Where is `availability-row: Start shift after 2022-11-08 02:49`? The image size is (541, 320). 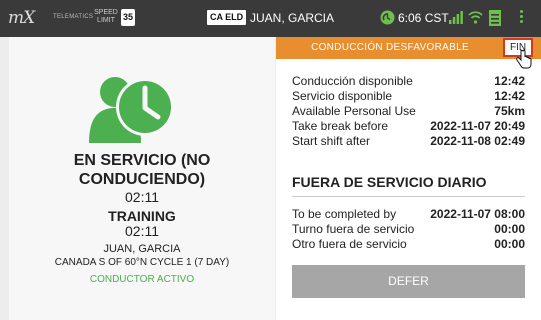 availability-row: Start shift after 2022-11-08 02:49 is located at coordinates (408, 141).